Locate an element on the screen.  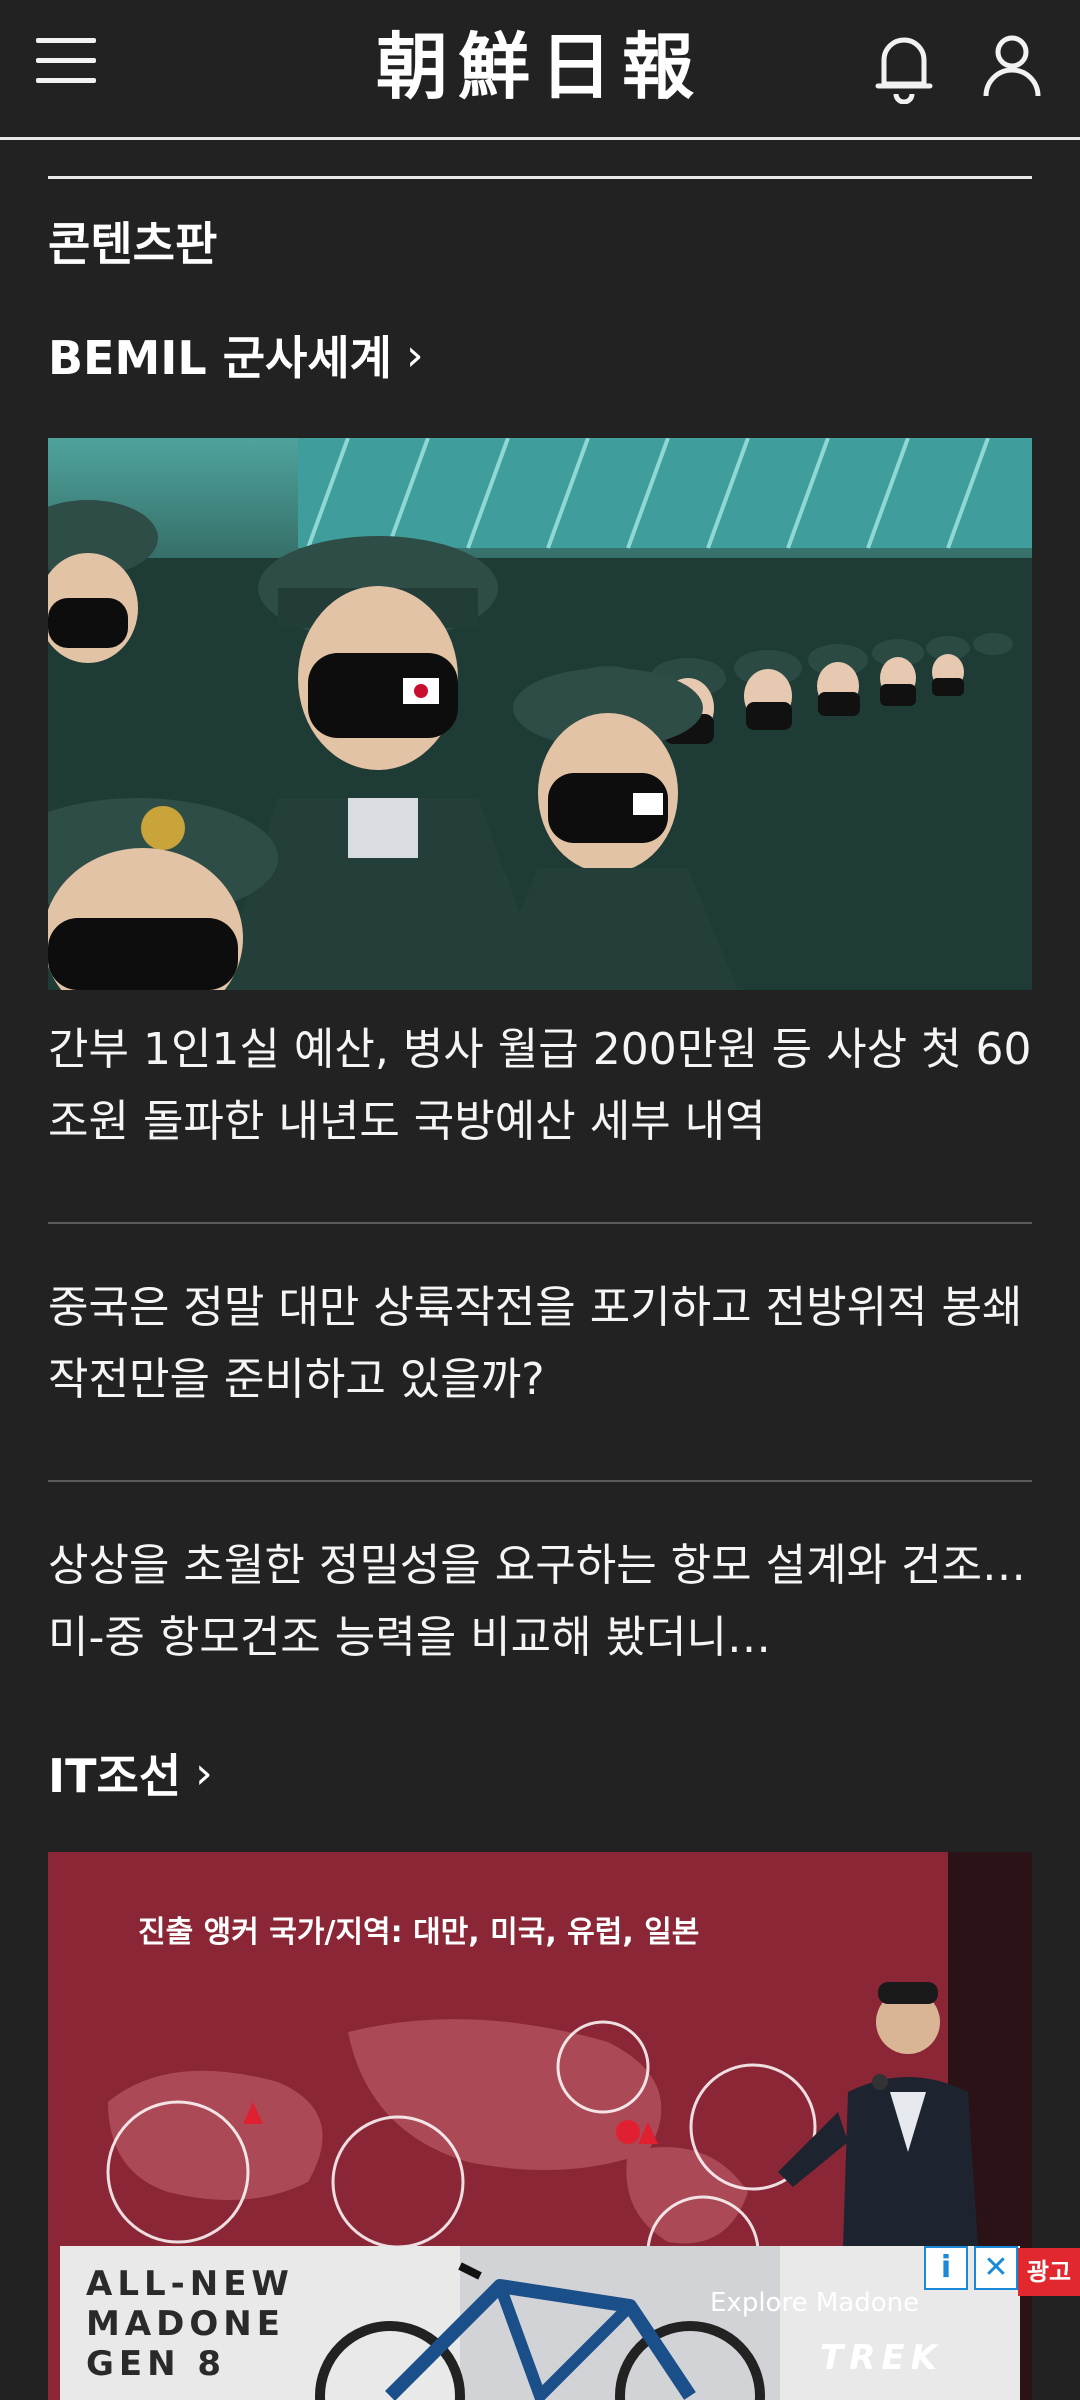
bell-icon is located at coordinates (904, 66).